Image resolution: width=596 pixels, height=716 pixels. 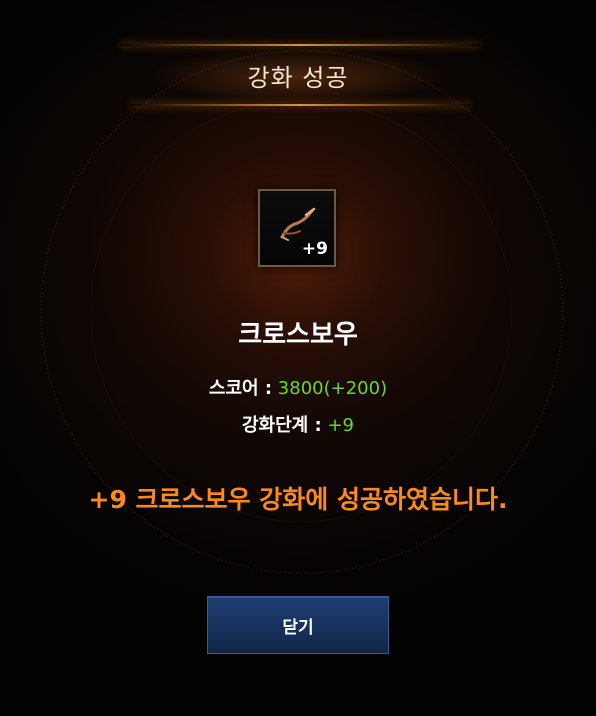 I want to click on item-name: 크로스보우, so click(x=298, y=335).